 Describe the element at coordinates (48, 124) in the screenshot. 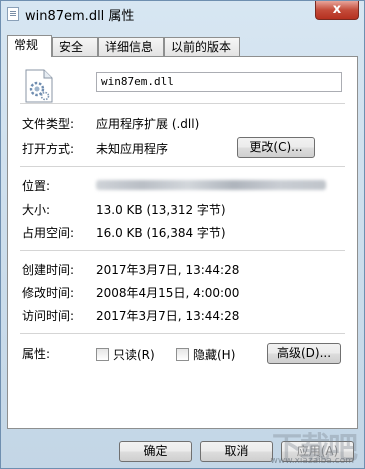

I see `file-type-label: 文件类型:` at that location.